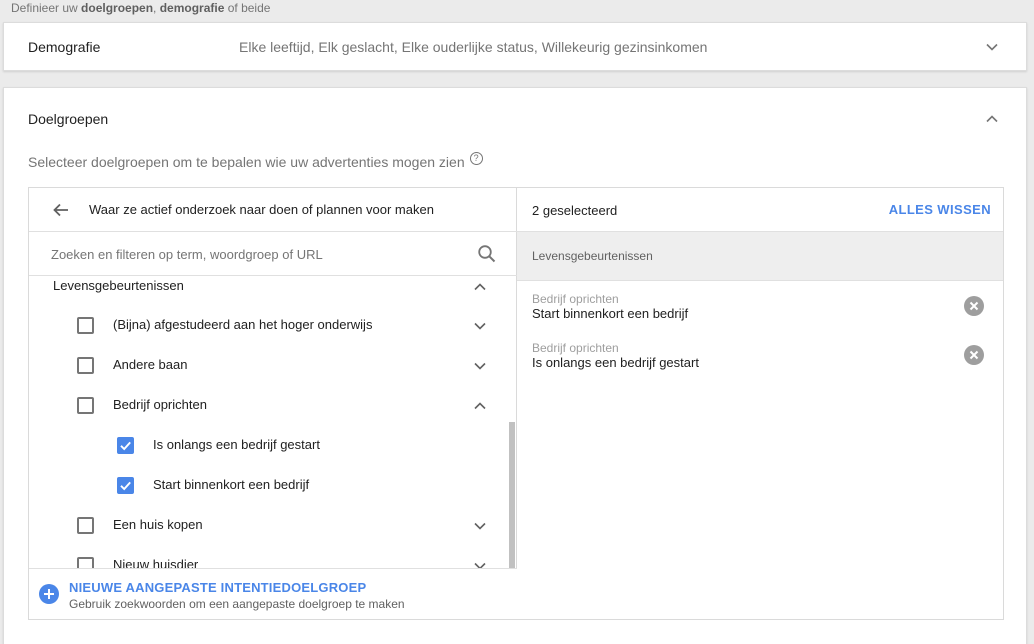 The width and height of the screenshot is (1034, 644). I want to click on list-item: Nieuw huisdier, so click(269, 557).